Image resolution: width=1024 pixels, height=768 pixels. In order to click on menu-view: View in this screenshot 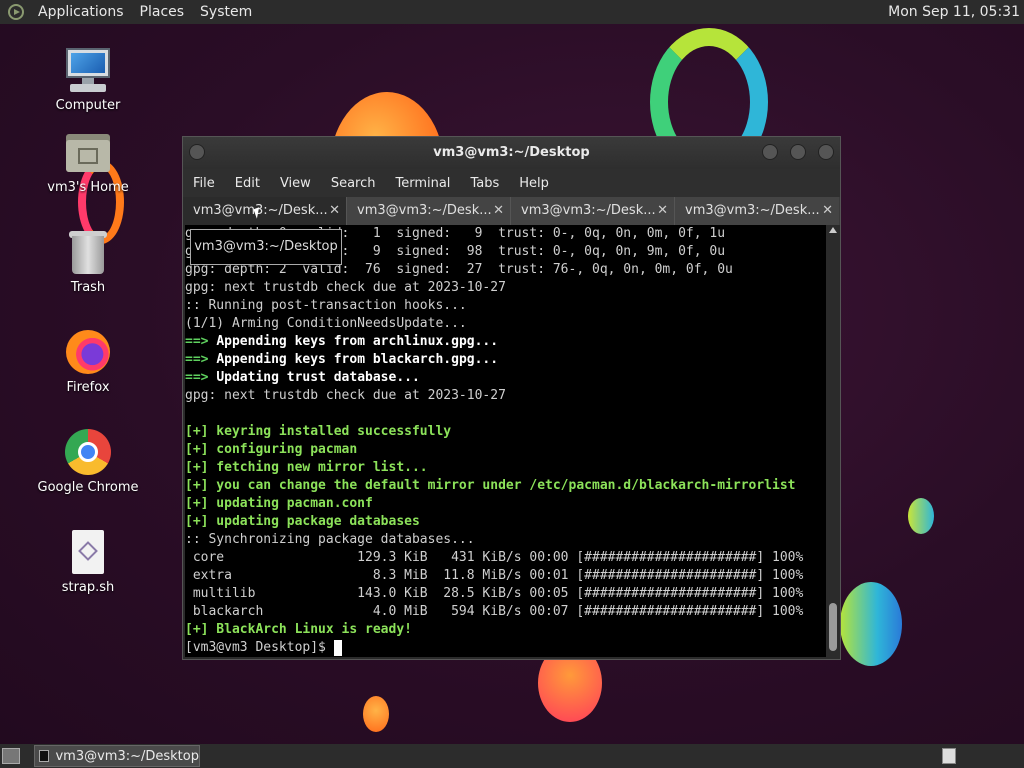, I will do `click(295, 183)`.